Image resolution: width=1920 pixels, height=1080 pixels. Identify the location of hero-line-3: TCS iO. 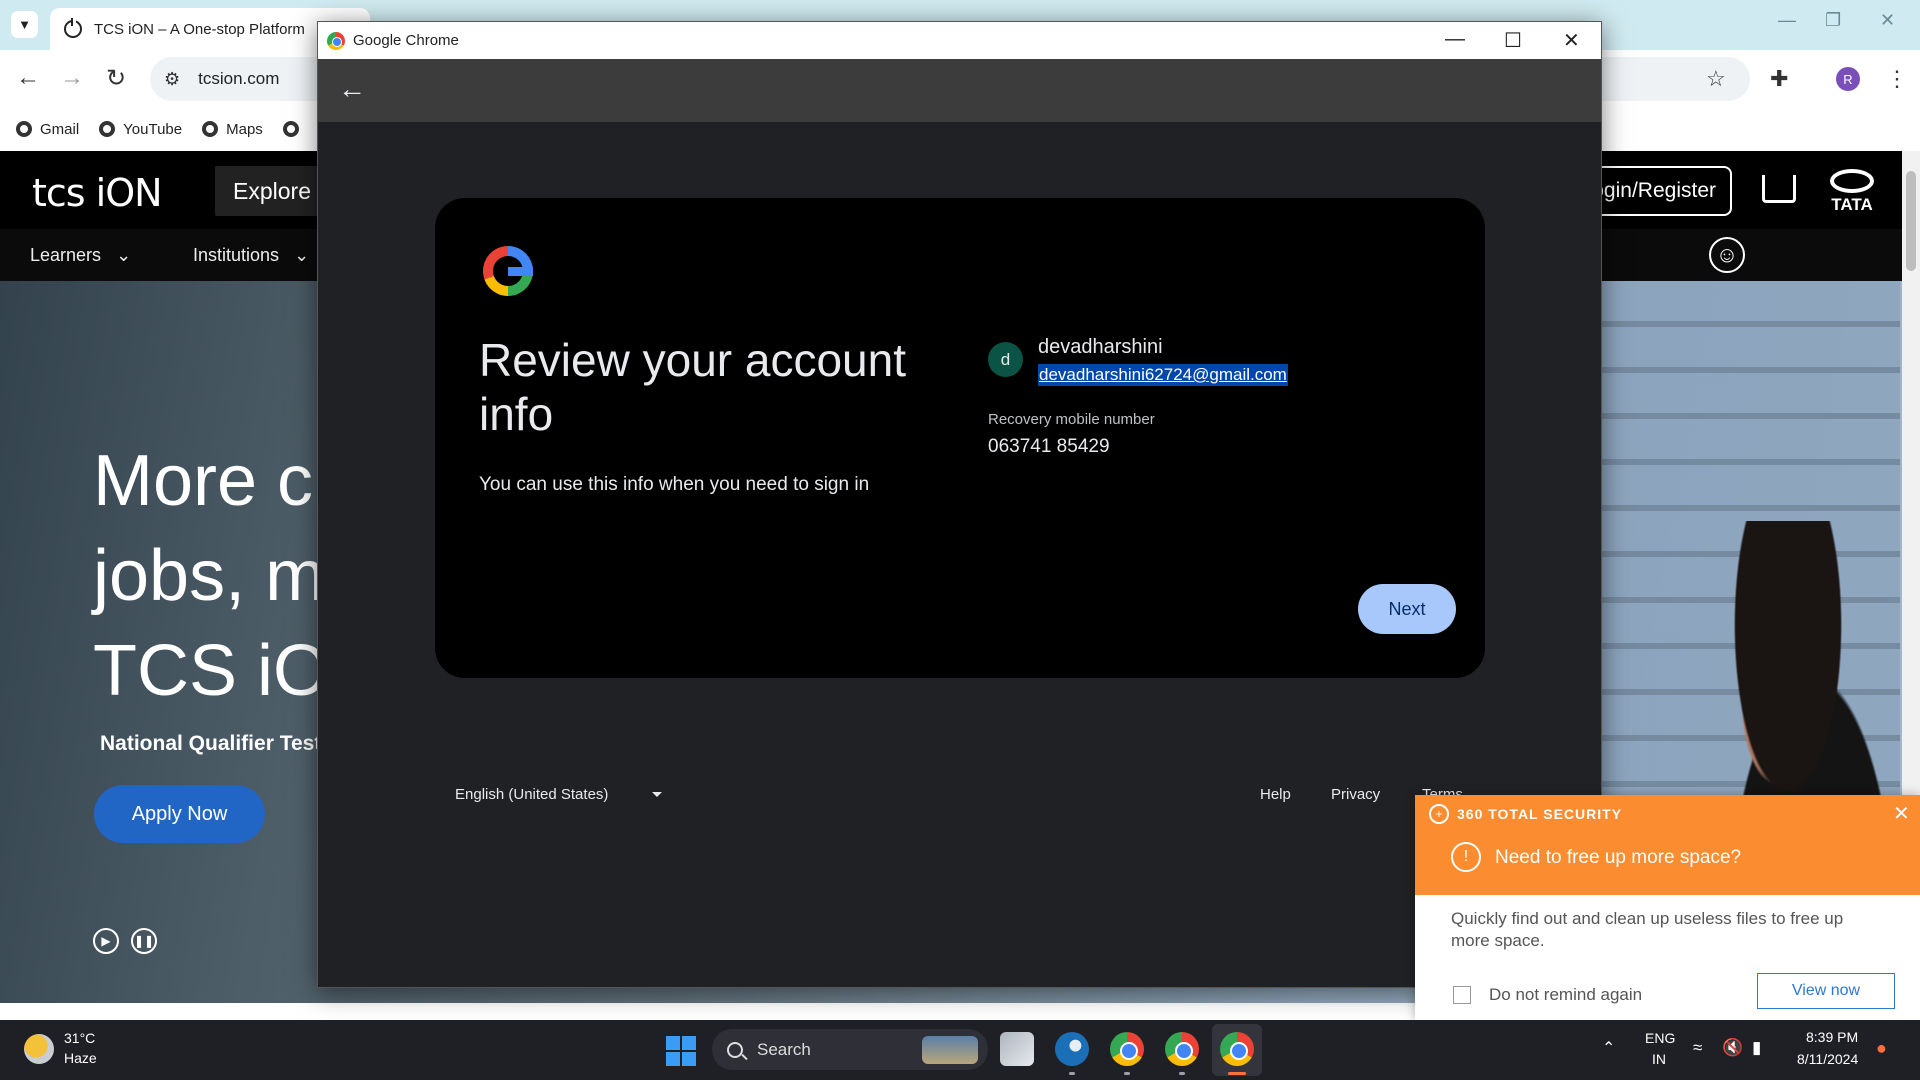
(211, 671).